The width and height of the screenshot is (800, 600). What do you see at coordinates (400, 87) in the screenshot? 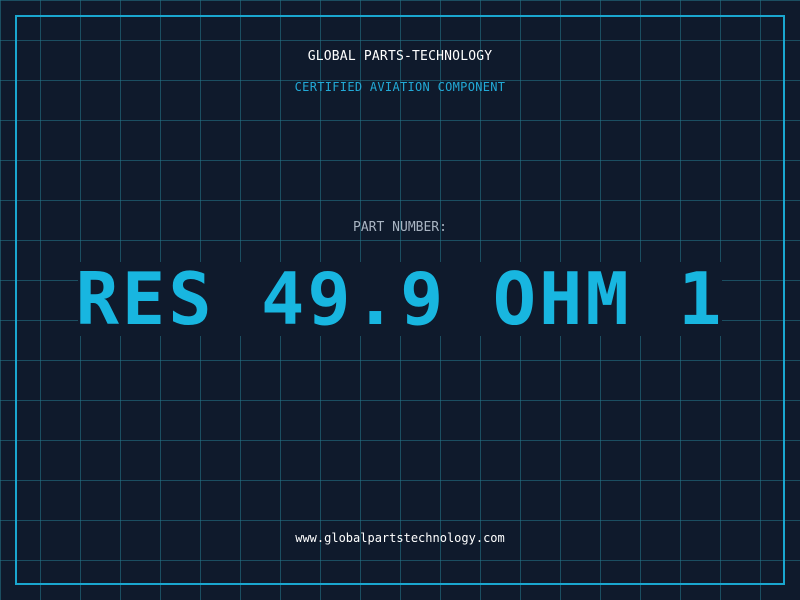
I see `certification-subtitle: CERTIFIED AVIATION COMPONENT` at bounding box center [400, 87].